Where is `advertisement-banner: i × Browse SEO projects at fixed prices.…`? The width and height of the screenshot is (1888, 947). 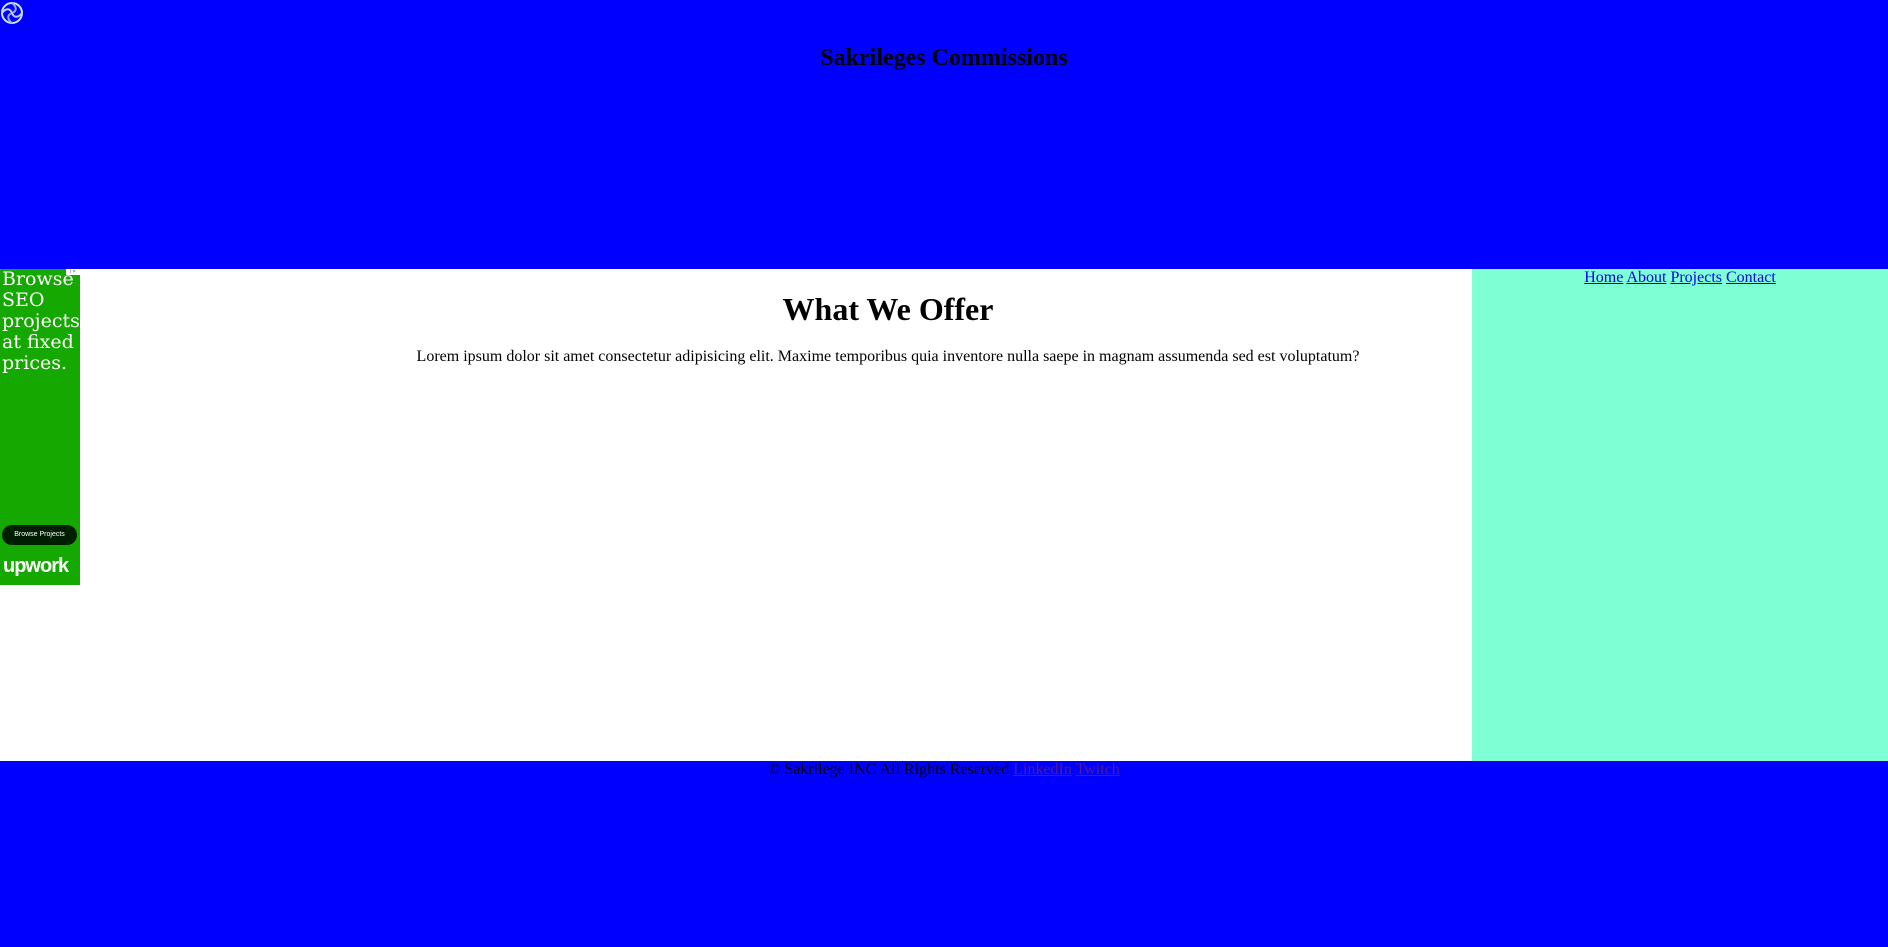
advertisement-banner: i × Browse SEO projects at fixed prices.… is located at coordinates (40, 427).